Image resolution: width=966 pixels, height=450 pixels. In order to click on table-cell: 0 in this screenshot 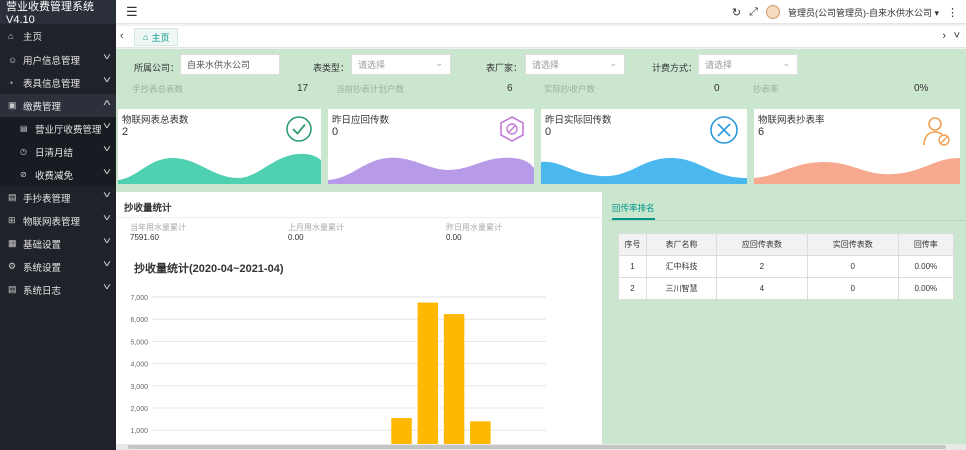, I will do `click(852, 288)`.